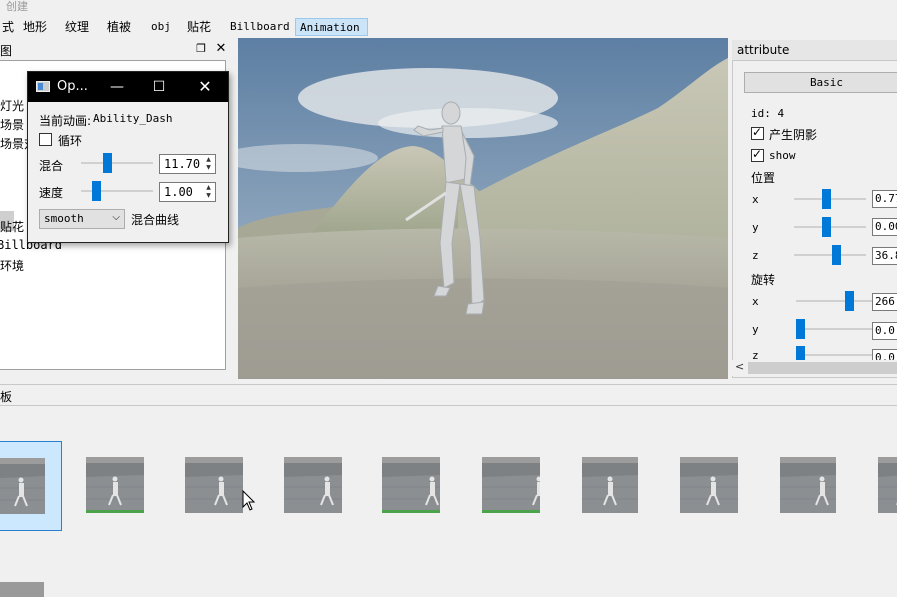 The image size is (897, 597). What do you see at coordinates (22, 589) in the screenshot?
I see `thumbnail-partial` at bounding box center [22, 589].